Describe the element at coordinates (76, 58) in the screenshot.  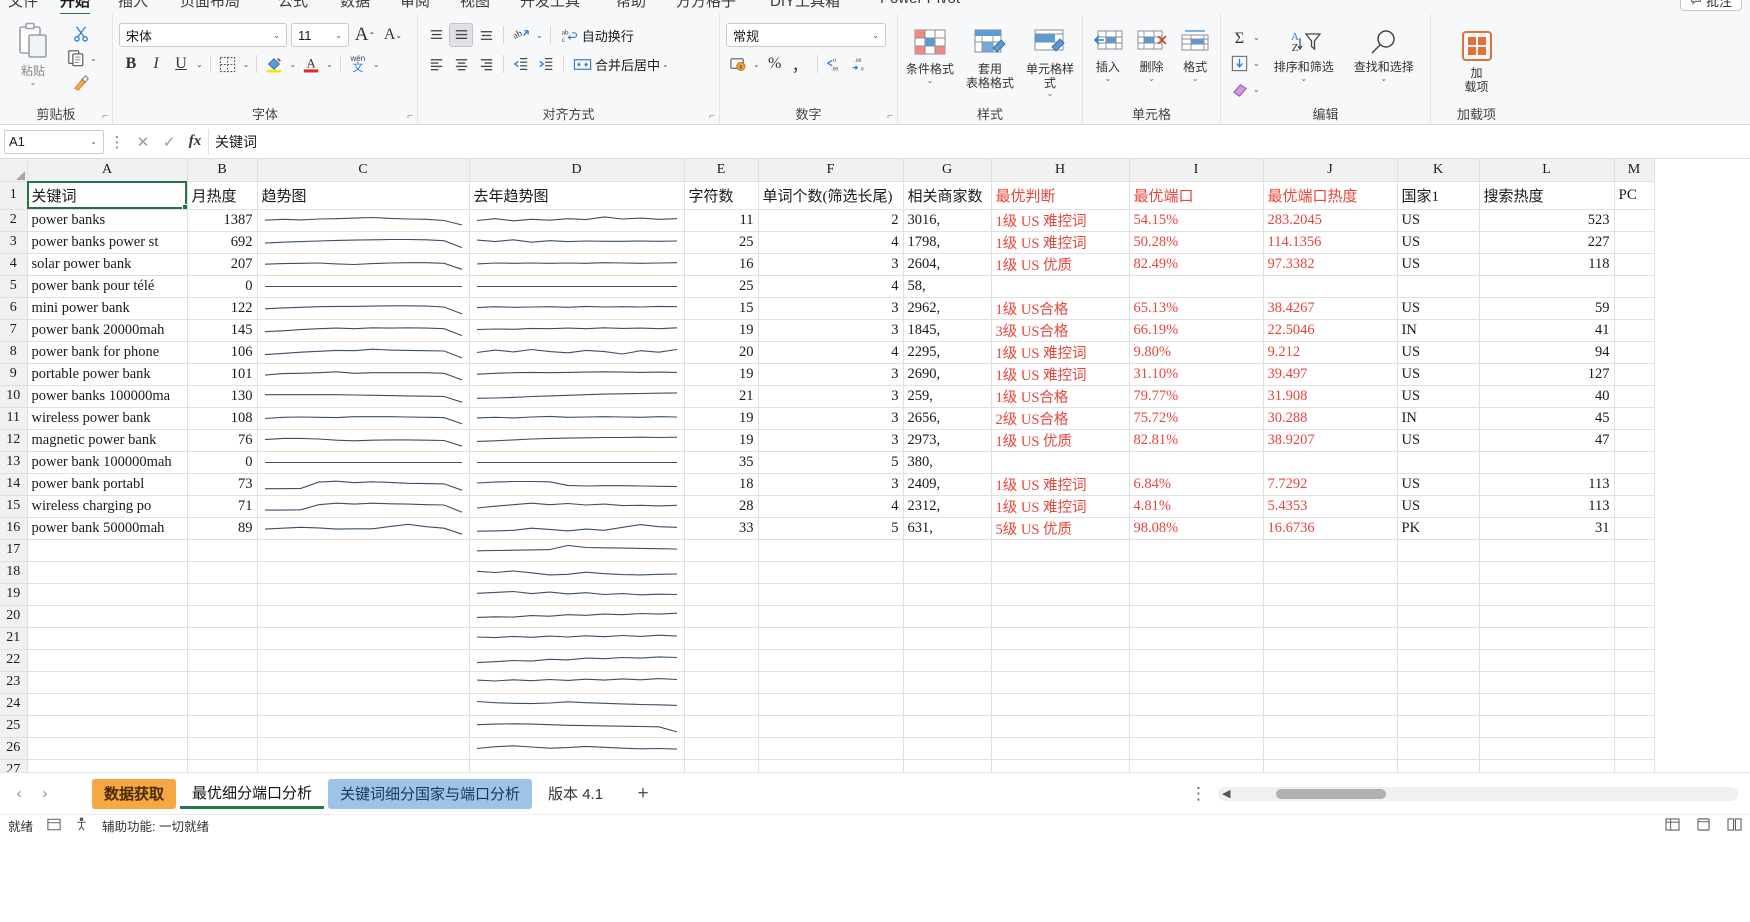
I see `copy-button` at that location.